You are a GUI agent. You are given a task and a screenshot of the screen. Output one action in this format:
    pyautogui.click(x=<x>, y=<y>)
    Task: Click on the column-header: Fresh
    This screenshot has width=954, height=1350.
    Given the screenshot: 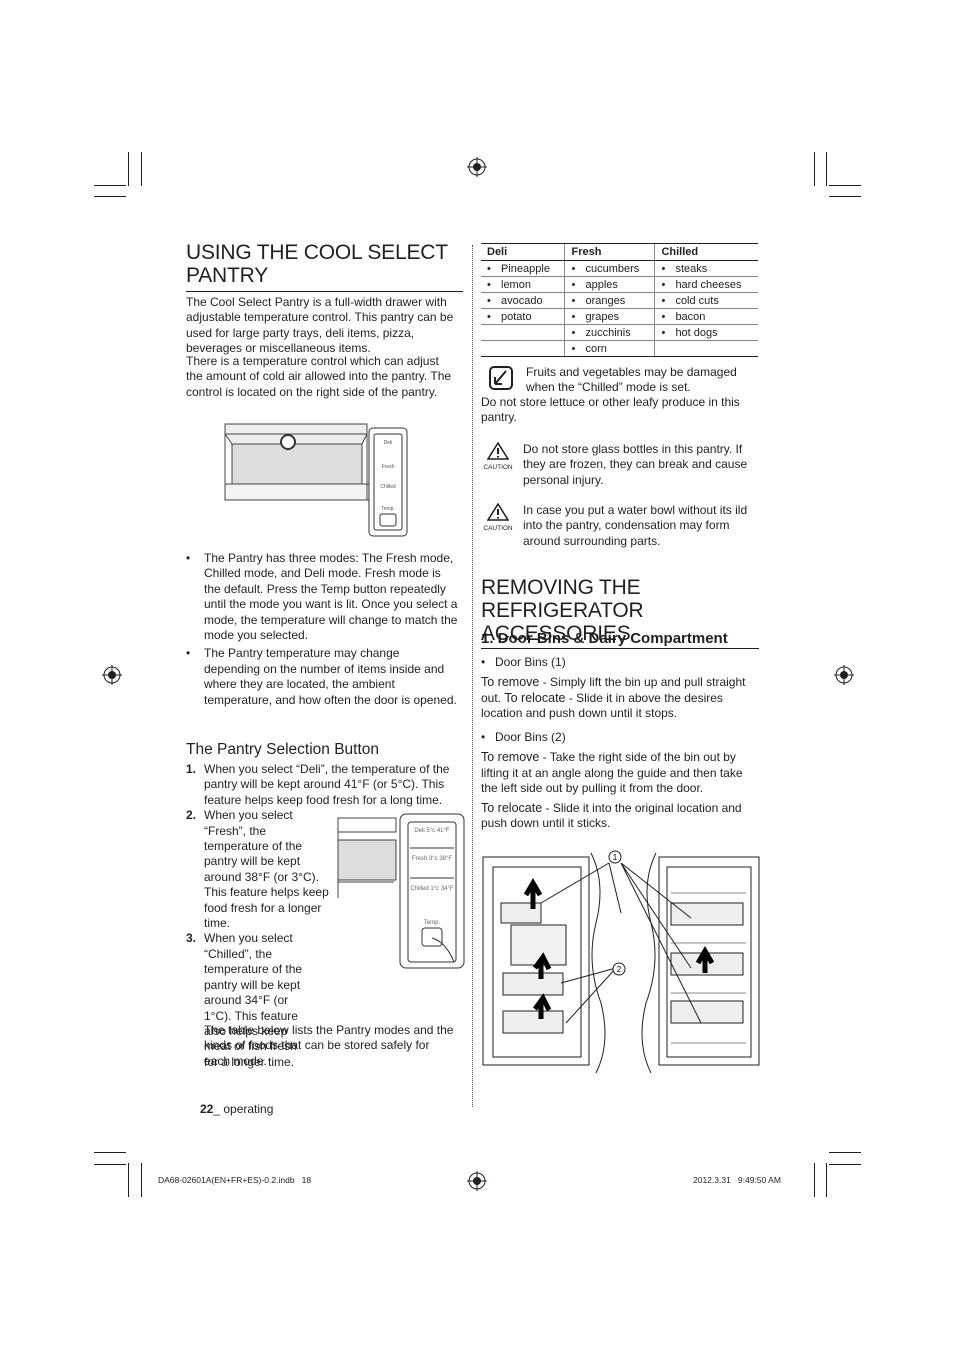 What is the action you would take?
    pyautogui.click(x=609, y=252)
    